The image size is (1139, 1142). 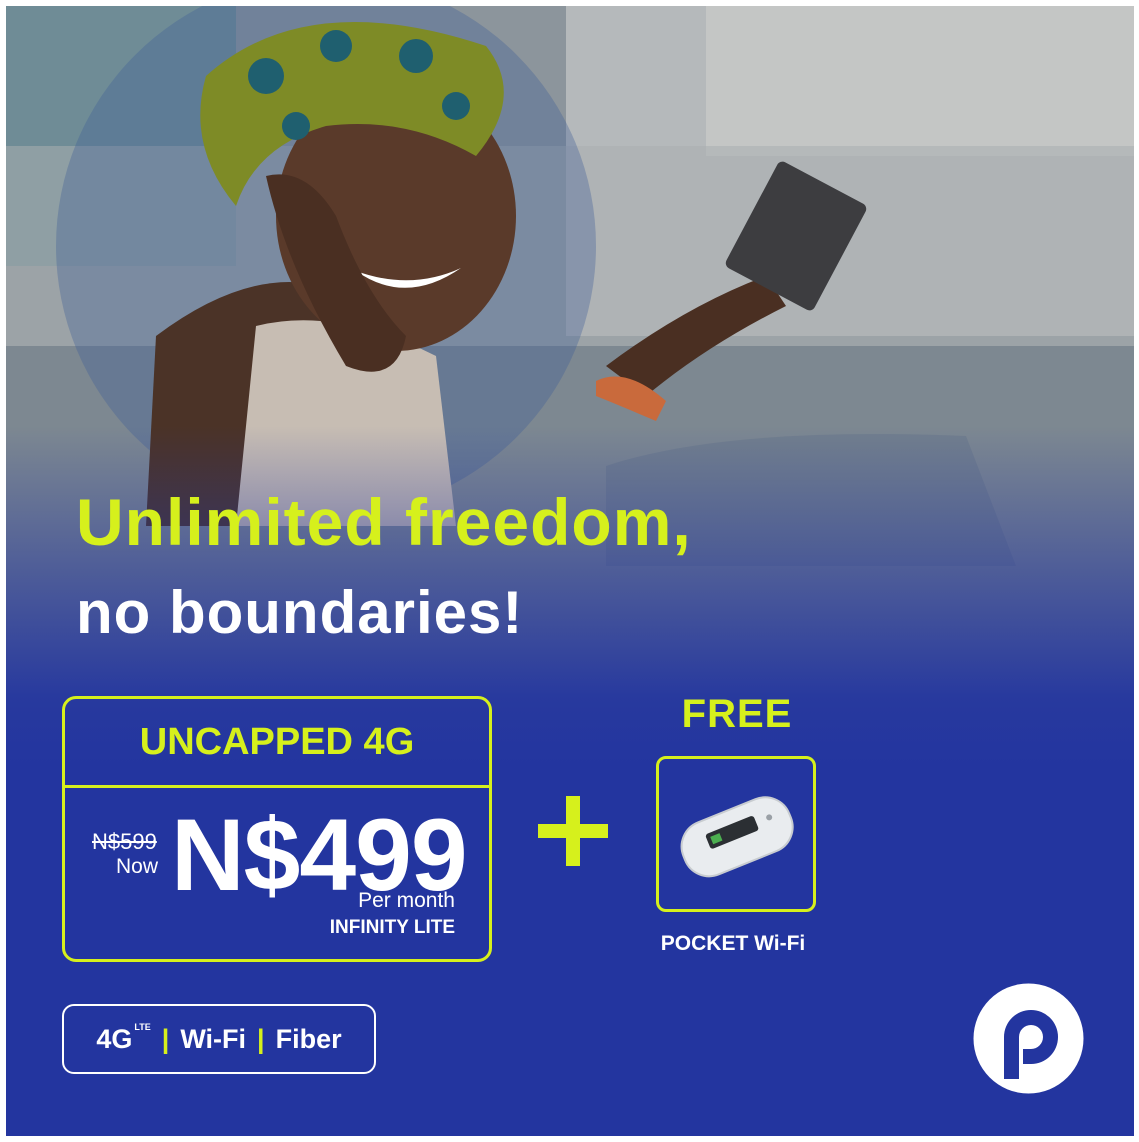 I want to click on now-label: Now, so click(x=137, y=866).